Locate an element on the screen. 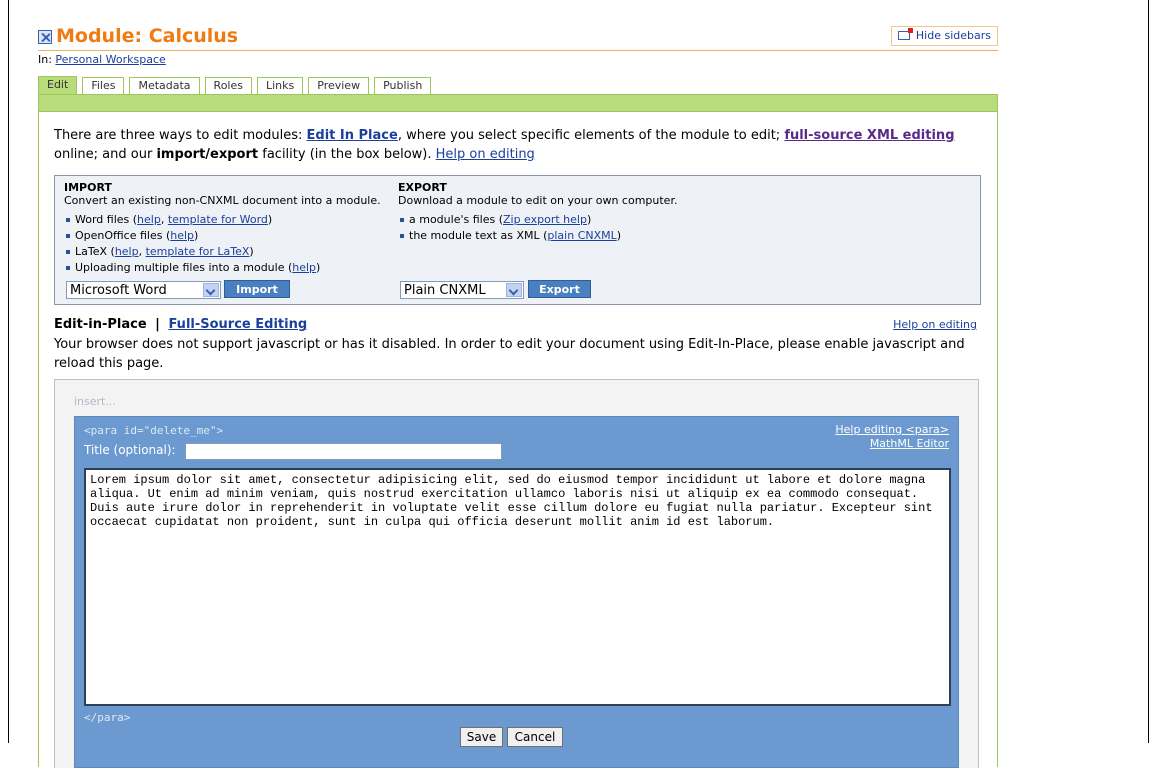 The height and width of the screenshot is (768, 1160). editing-mode-switch: Edit-in-Place | Full-Source Editing is located at coordinates (180, 324).